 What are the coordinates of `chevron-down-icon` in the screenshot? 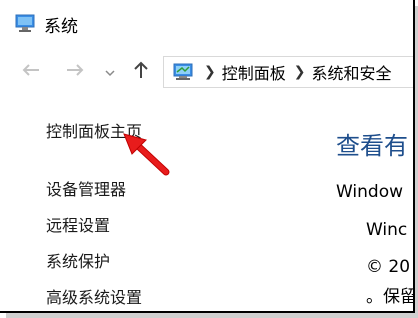 It's located at (110, 72).